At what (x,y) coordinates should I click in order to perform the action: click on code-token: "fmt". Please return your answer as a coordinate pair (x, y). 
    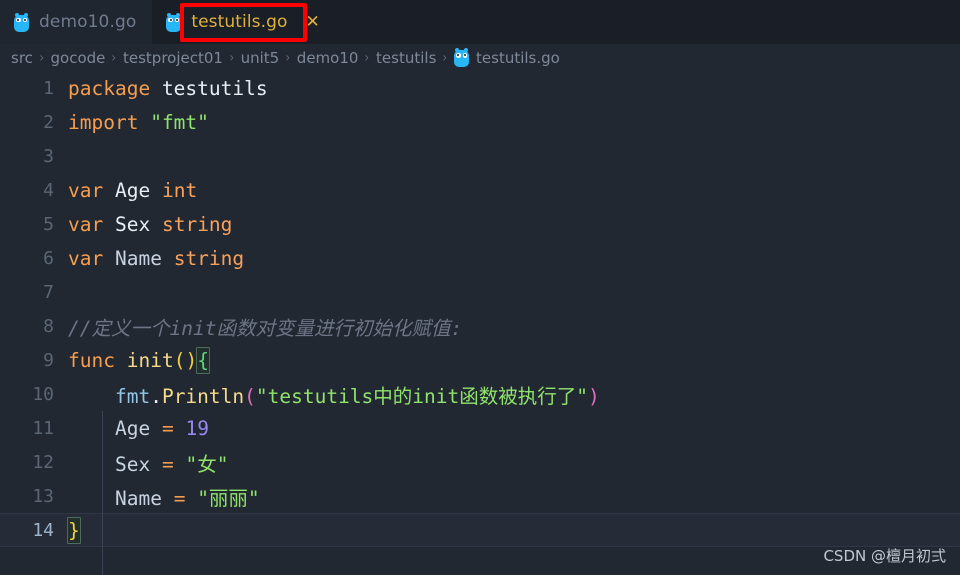
    Looking at the image, I should click on (179, 122).